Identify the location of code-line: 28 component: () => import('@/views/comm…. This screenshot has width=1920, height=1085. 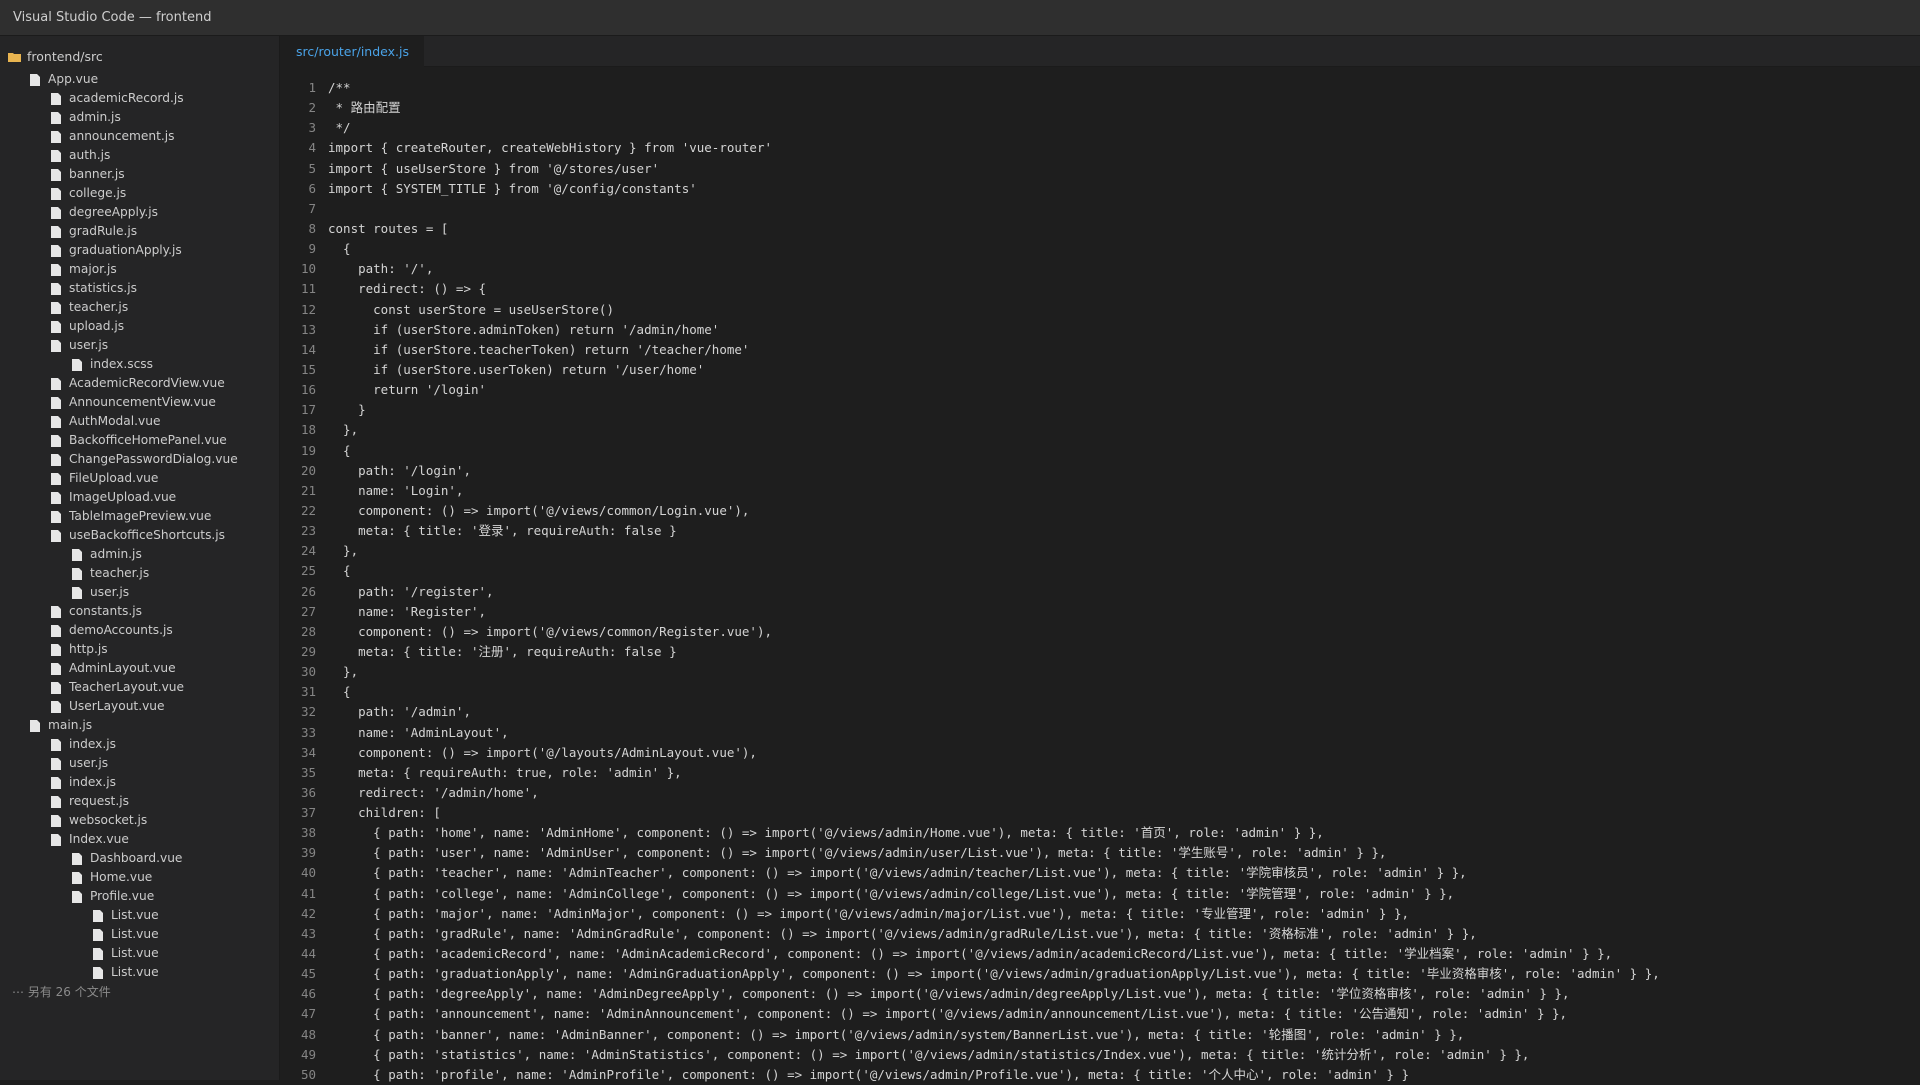
(1100, 632).